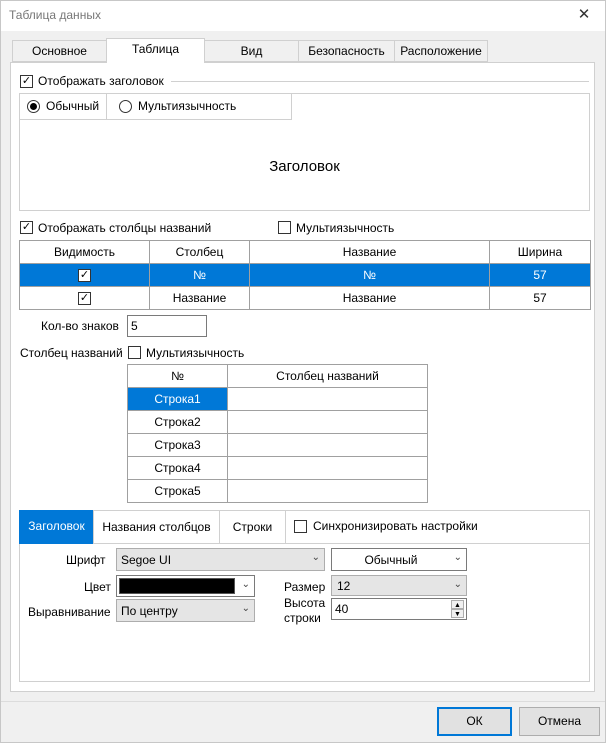  Describe the element at coordinates (300, 526) in the screenshot. I see `sync-checkbox` at that location.